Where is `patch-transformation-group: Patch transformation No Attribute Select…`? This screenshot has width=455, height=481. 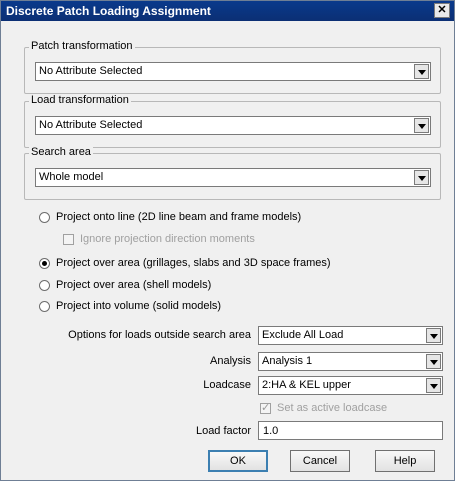
patch-transformation-group: Patch transformation No Attribute Select… is located at coordinates (232, 67).